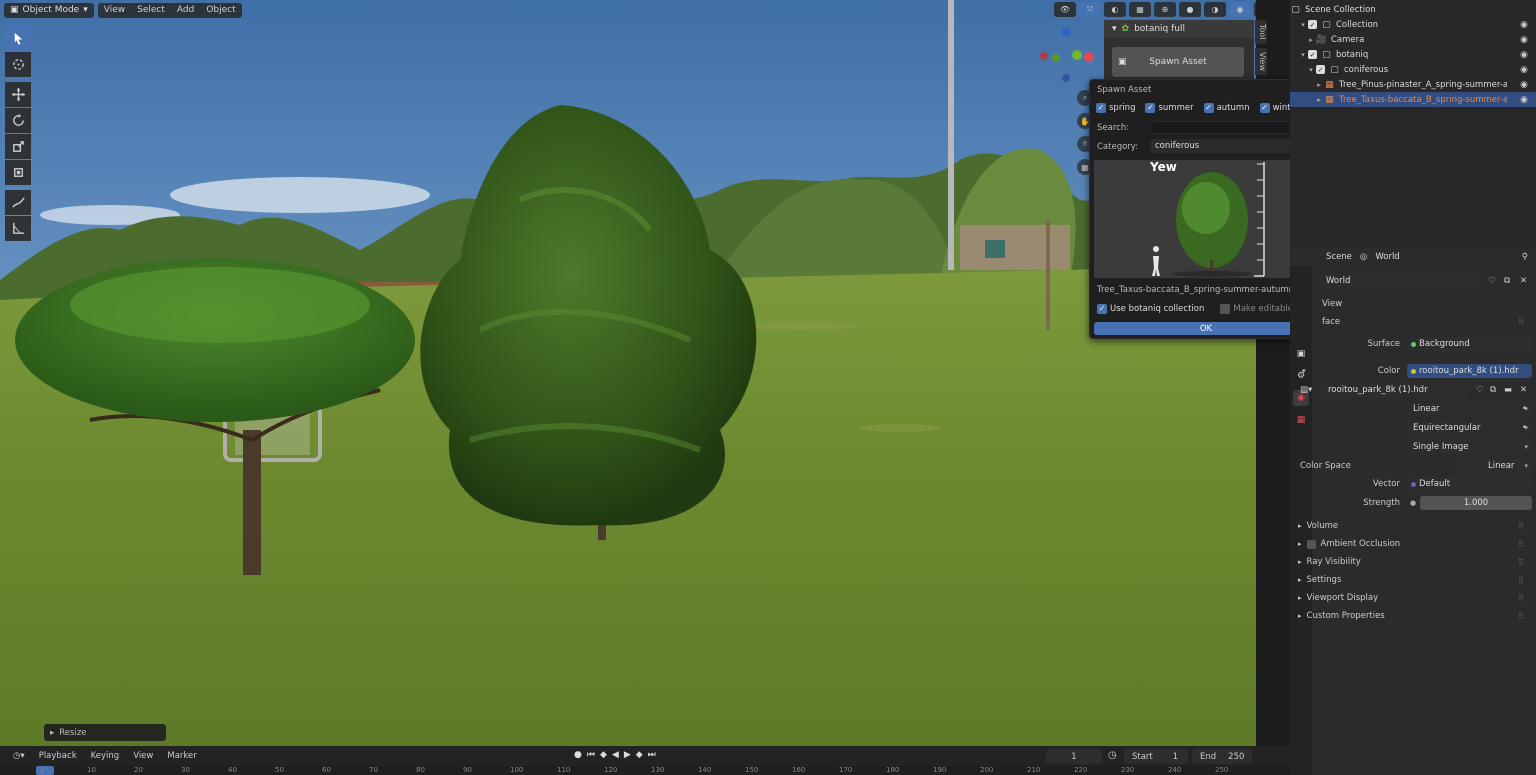  What do you see at coordinates (1240, 9) in the screenshot?
I see `shading-rendered-icon: ◉` at bounding box center [1240, 9].